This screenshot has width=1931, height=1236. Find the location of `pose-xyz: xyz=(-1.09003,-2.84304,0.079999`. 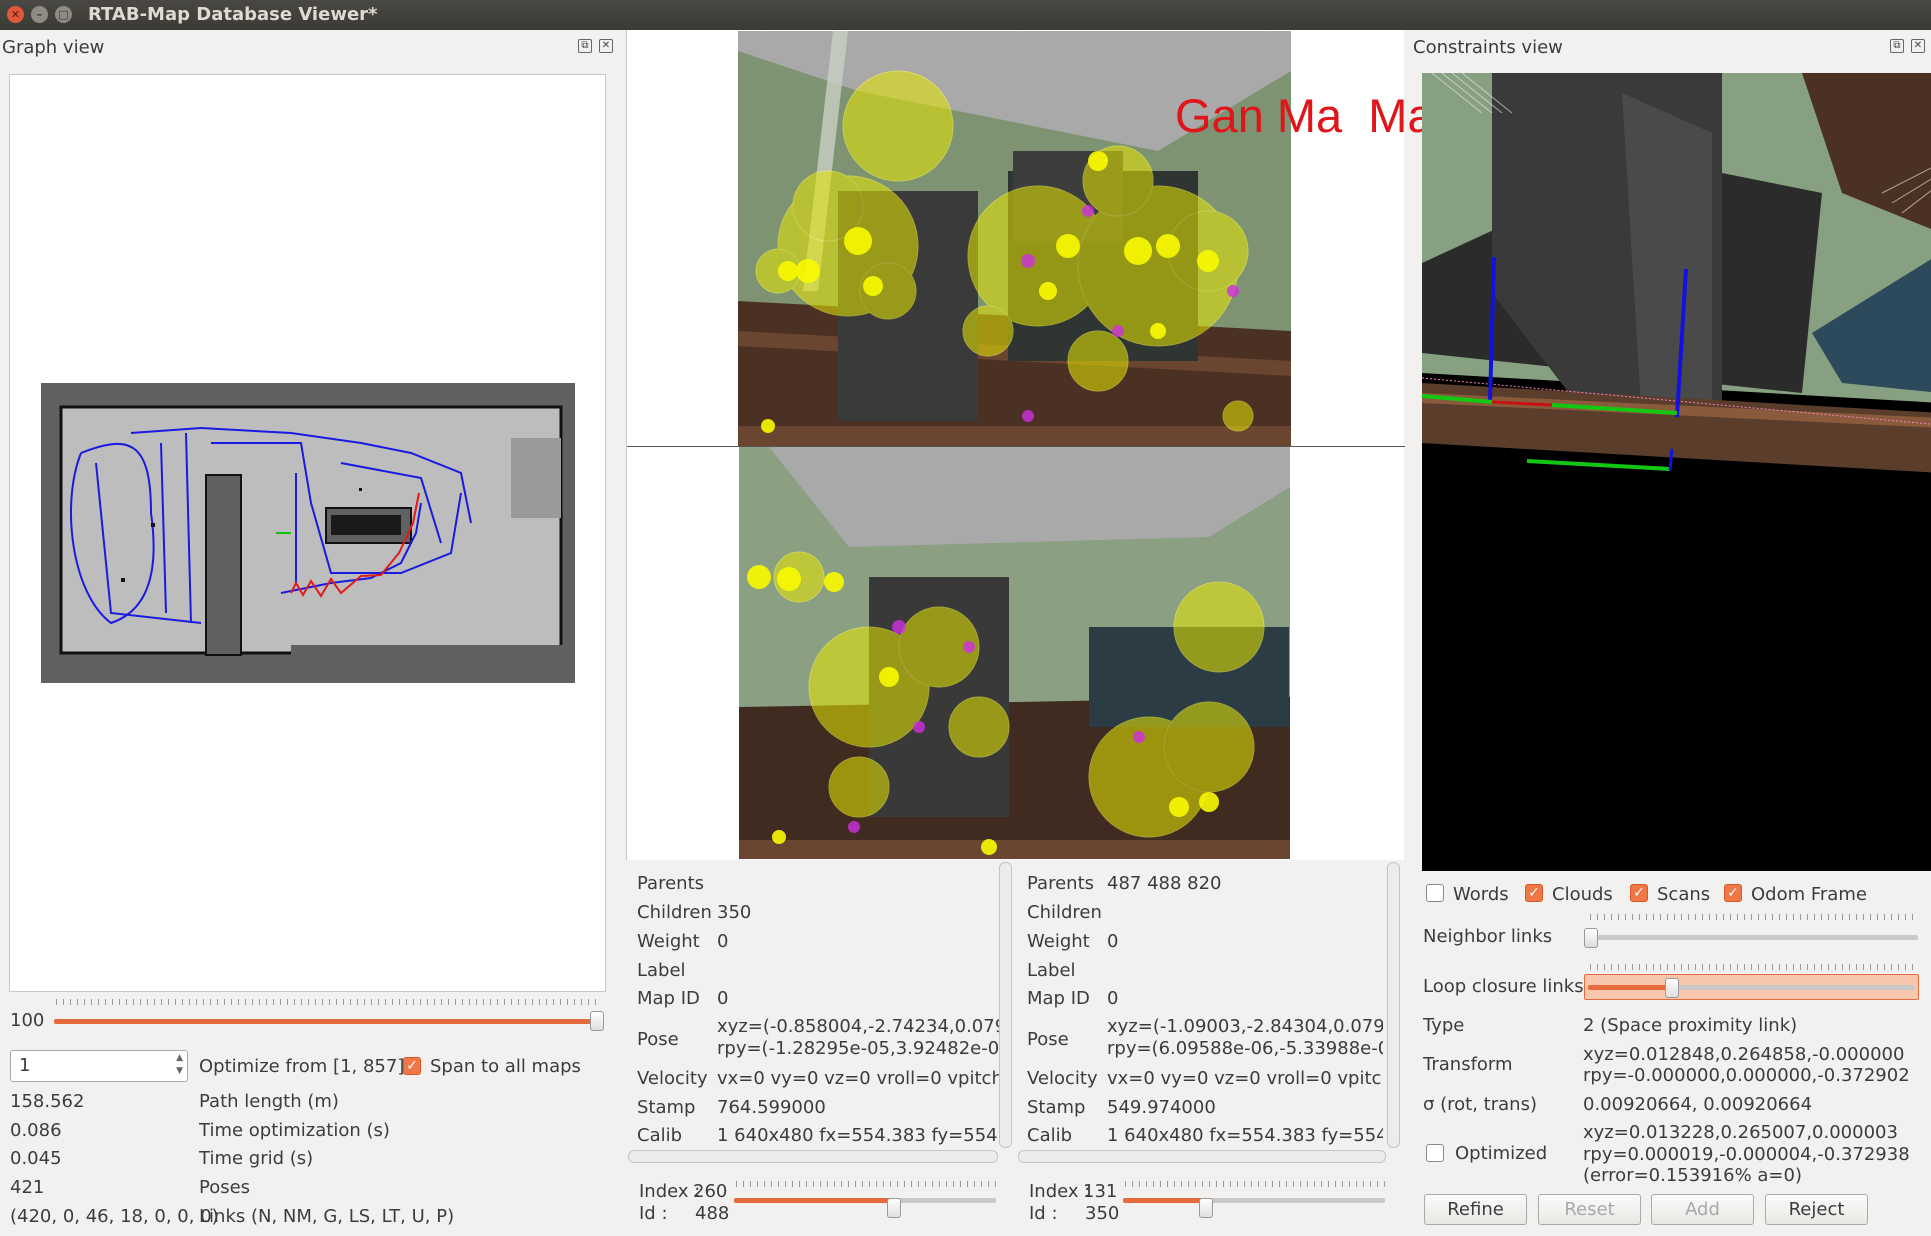

pose-xyz: xyz=(-1.09003,-2.84304,0.079999 is located at coordinates (1245, 1026).